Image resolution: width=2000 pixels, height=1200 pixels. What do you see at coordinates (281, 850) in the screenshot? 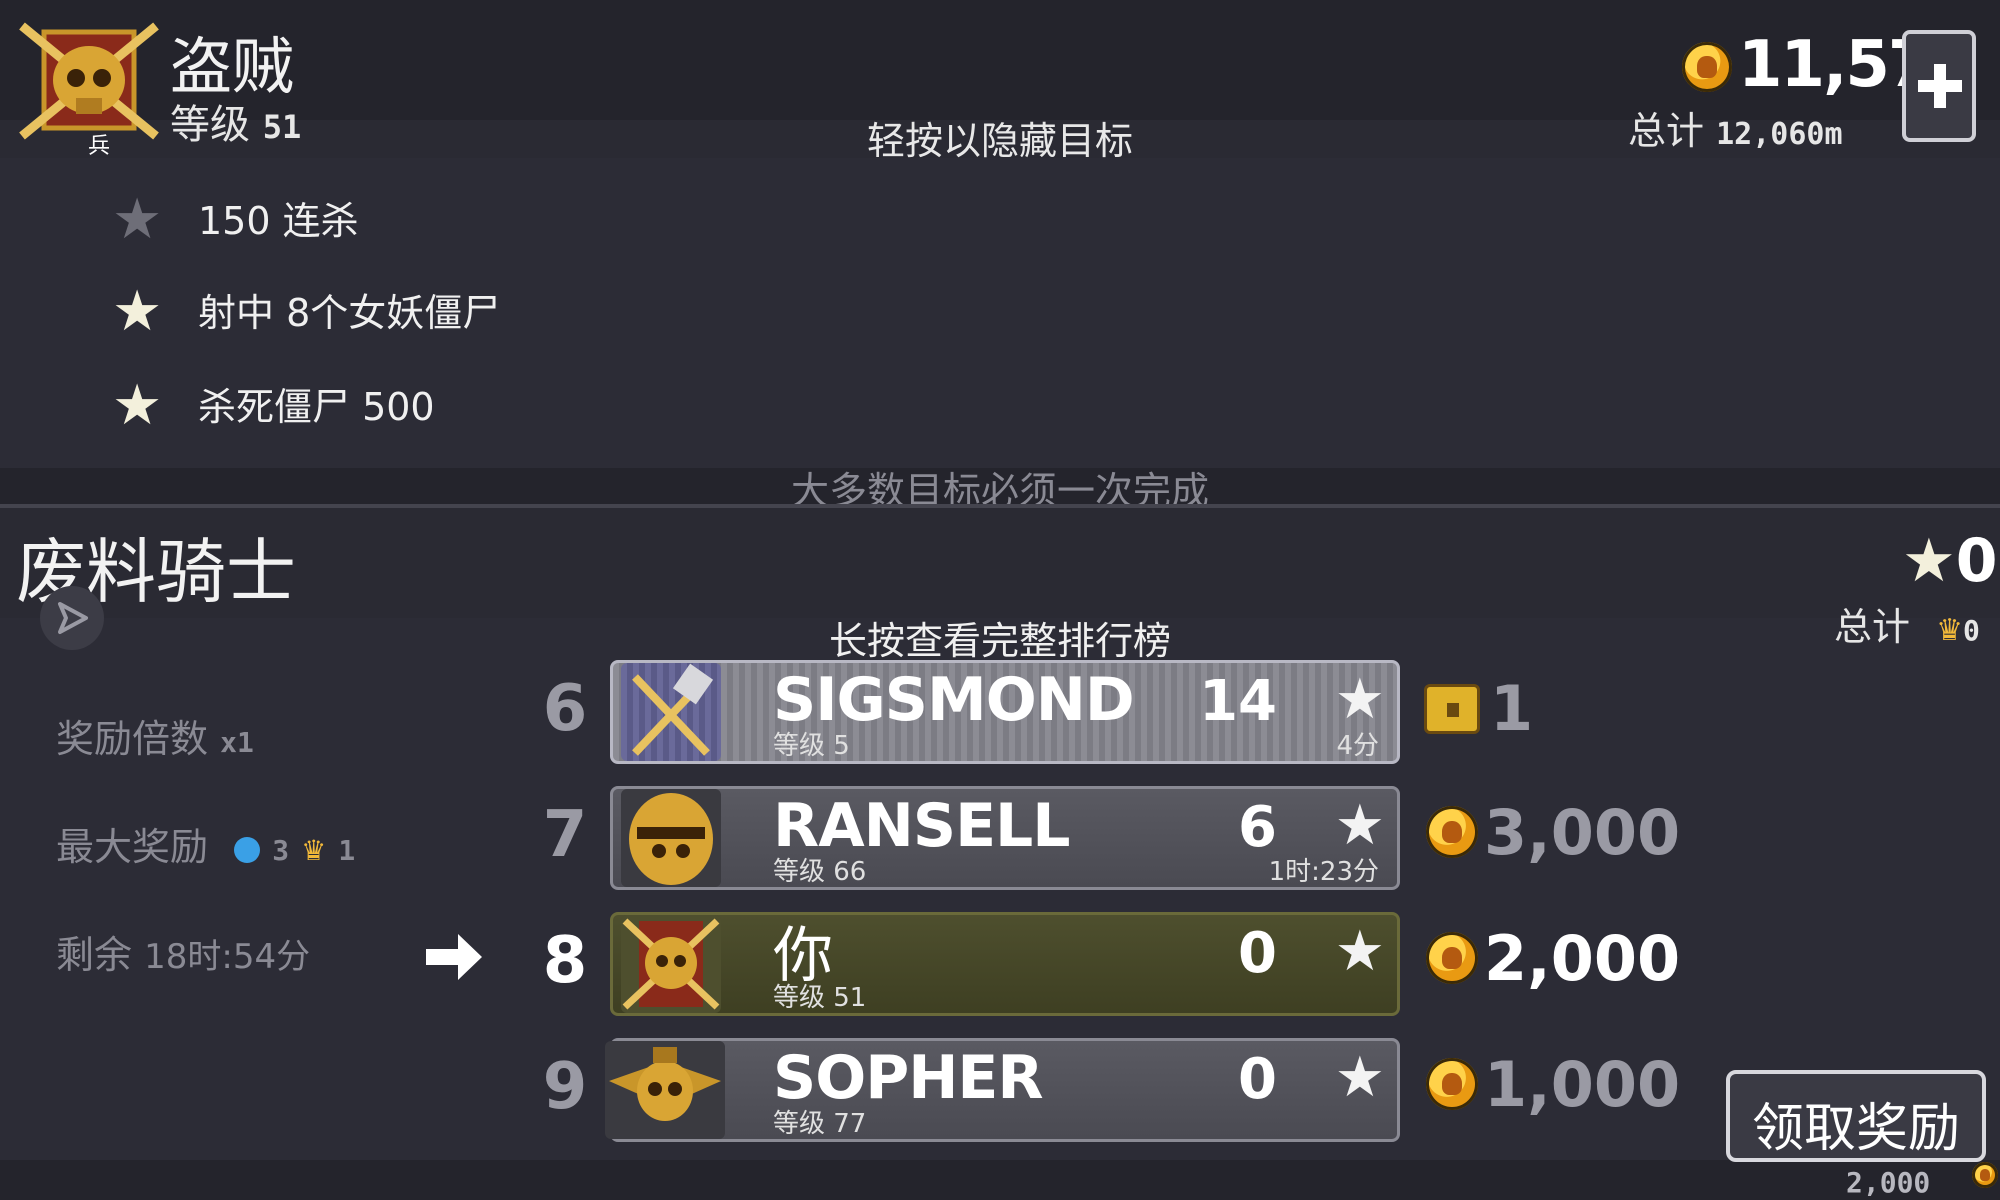
I see `max-reward-gems: 3` at bounding box center [281, 850].